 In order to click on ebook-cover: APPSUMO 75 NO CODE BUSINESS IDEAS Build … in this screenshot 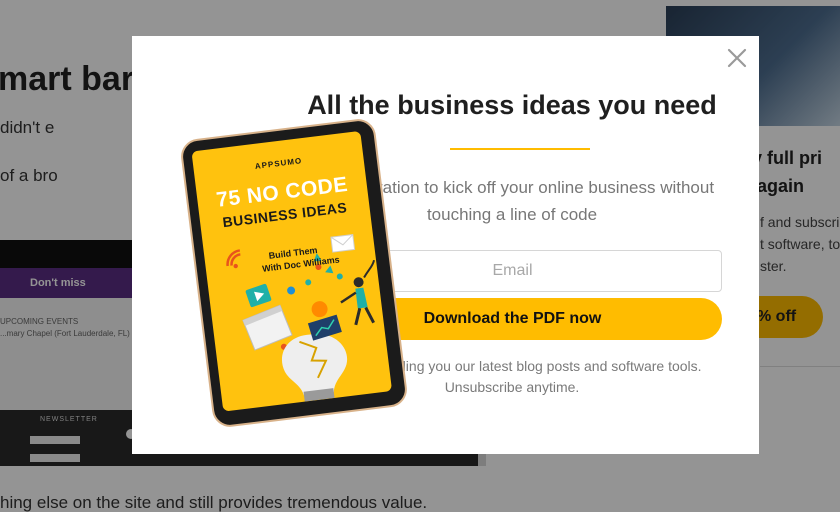, I will do `click(292, 271)`.